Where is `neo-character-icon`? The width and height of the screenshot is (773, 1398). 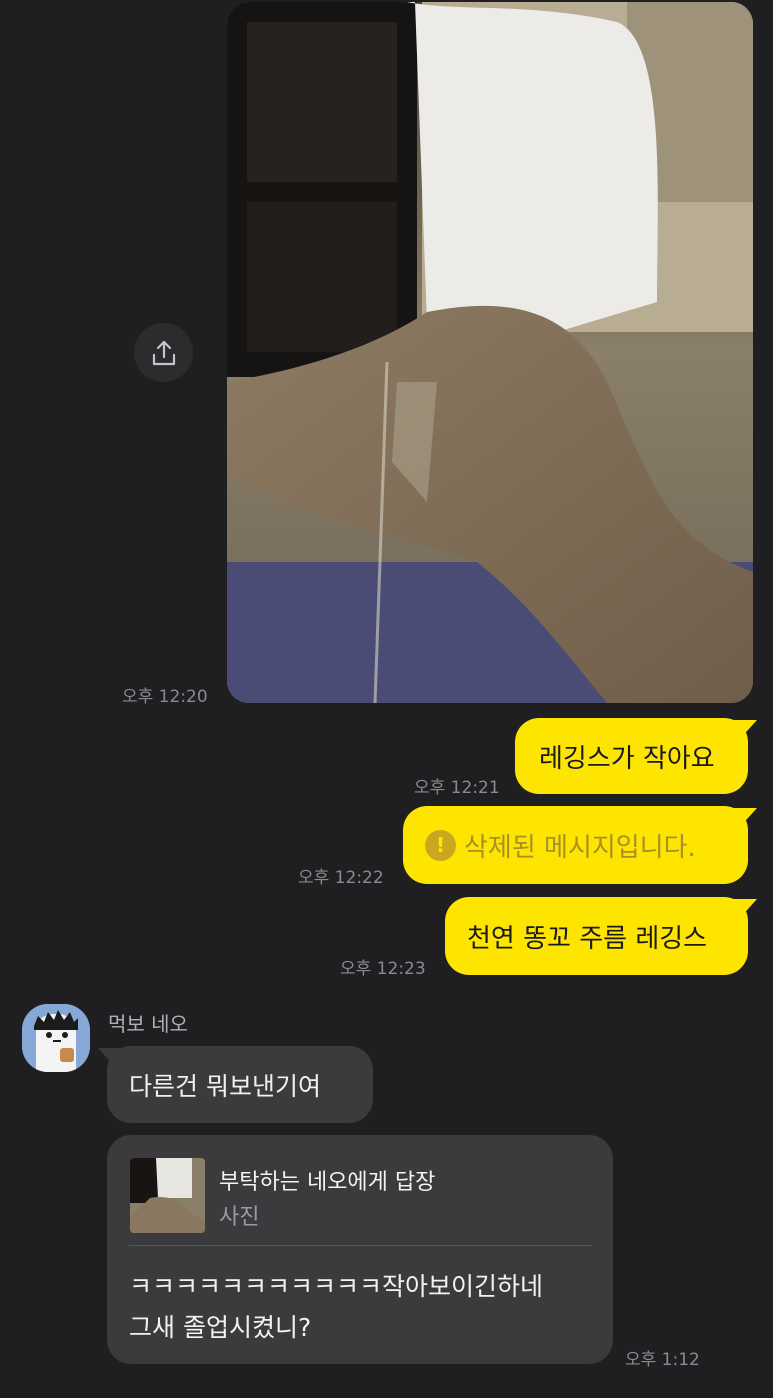
neo-character-icon is located at coordinates (56, 1038).